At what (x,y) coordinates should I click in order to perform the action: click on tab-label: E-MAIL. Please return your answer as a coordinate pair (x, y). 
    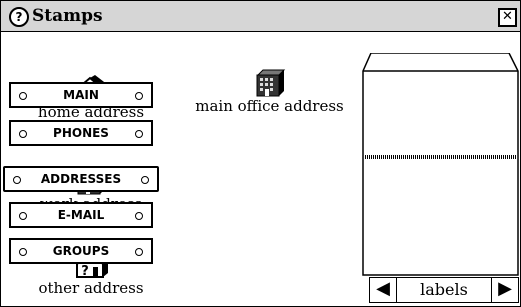
    Looking at the image, I should click on (81, 215).